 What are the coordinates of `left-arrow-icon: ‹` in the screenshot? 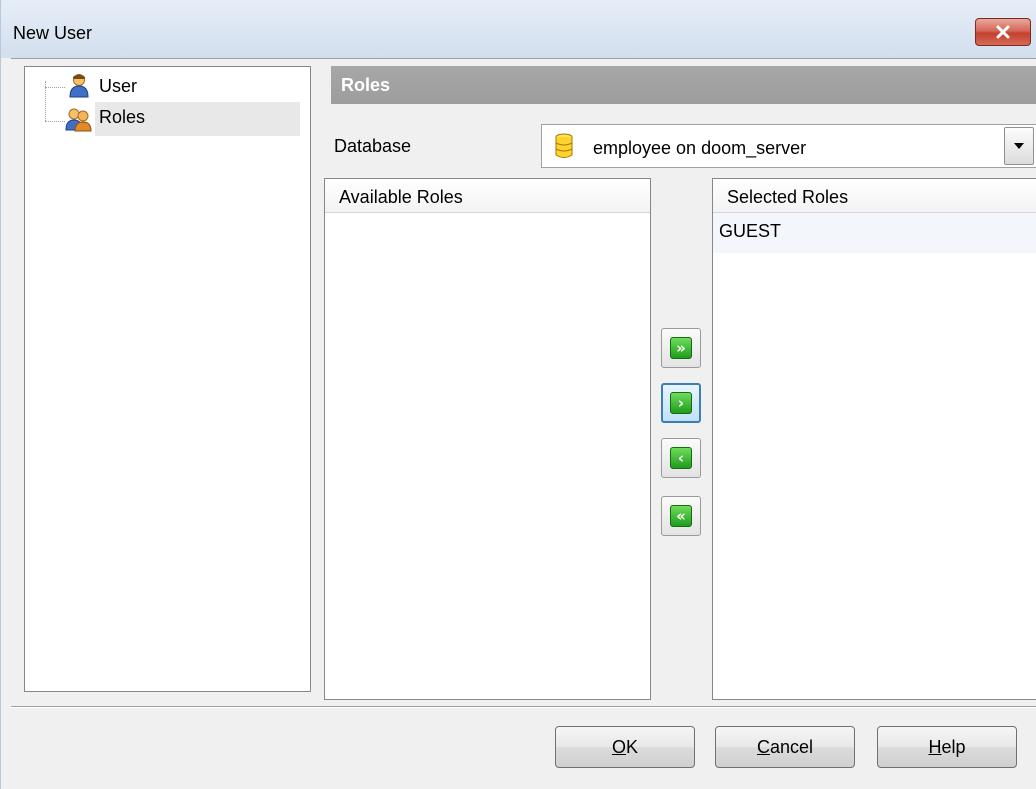 It's located at (681, 458).